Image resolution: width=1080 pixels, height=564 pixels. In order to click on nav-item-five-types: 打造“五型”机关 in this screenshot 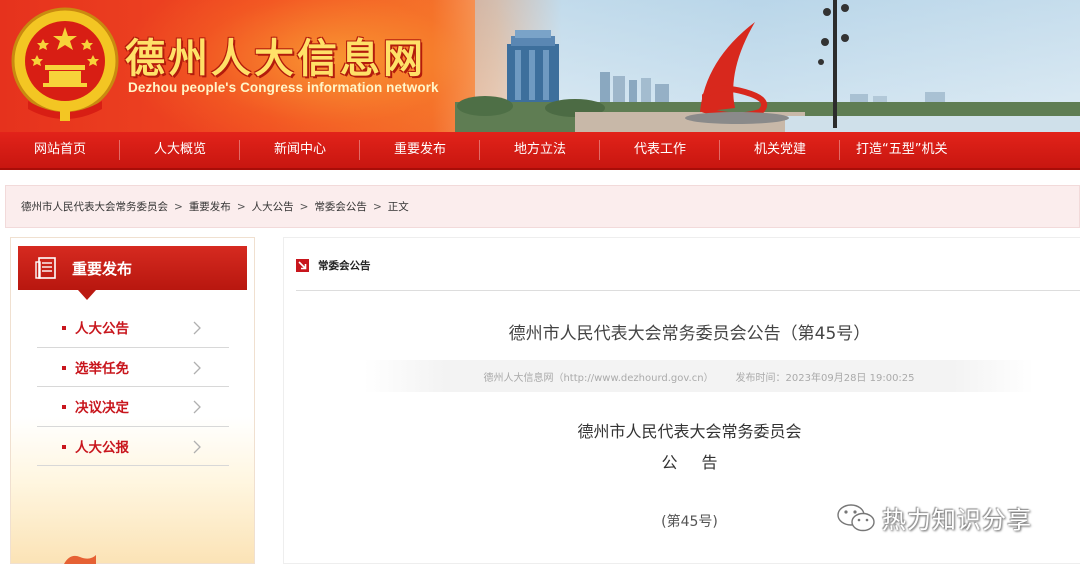, I will do `click(940, 150)`.